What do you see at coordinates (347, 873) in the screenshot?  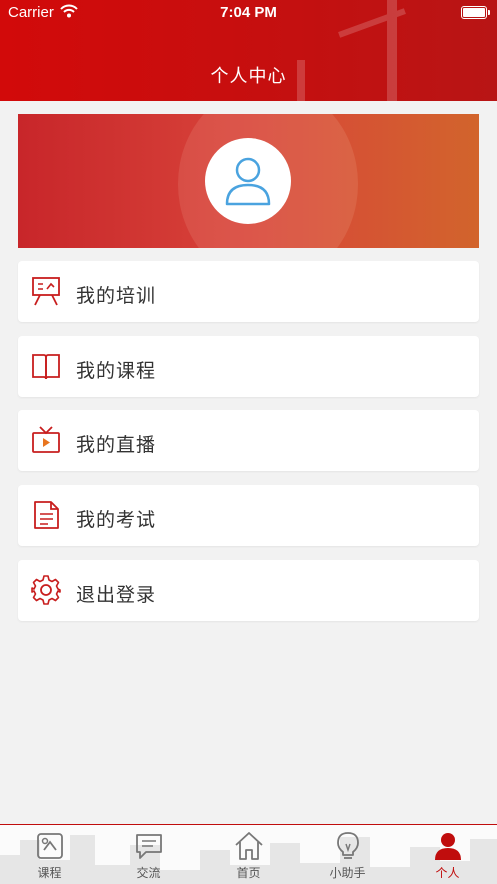 I see `tab-label: 小助手` at bounding box center [347, 873].